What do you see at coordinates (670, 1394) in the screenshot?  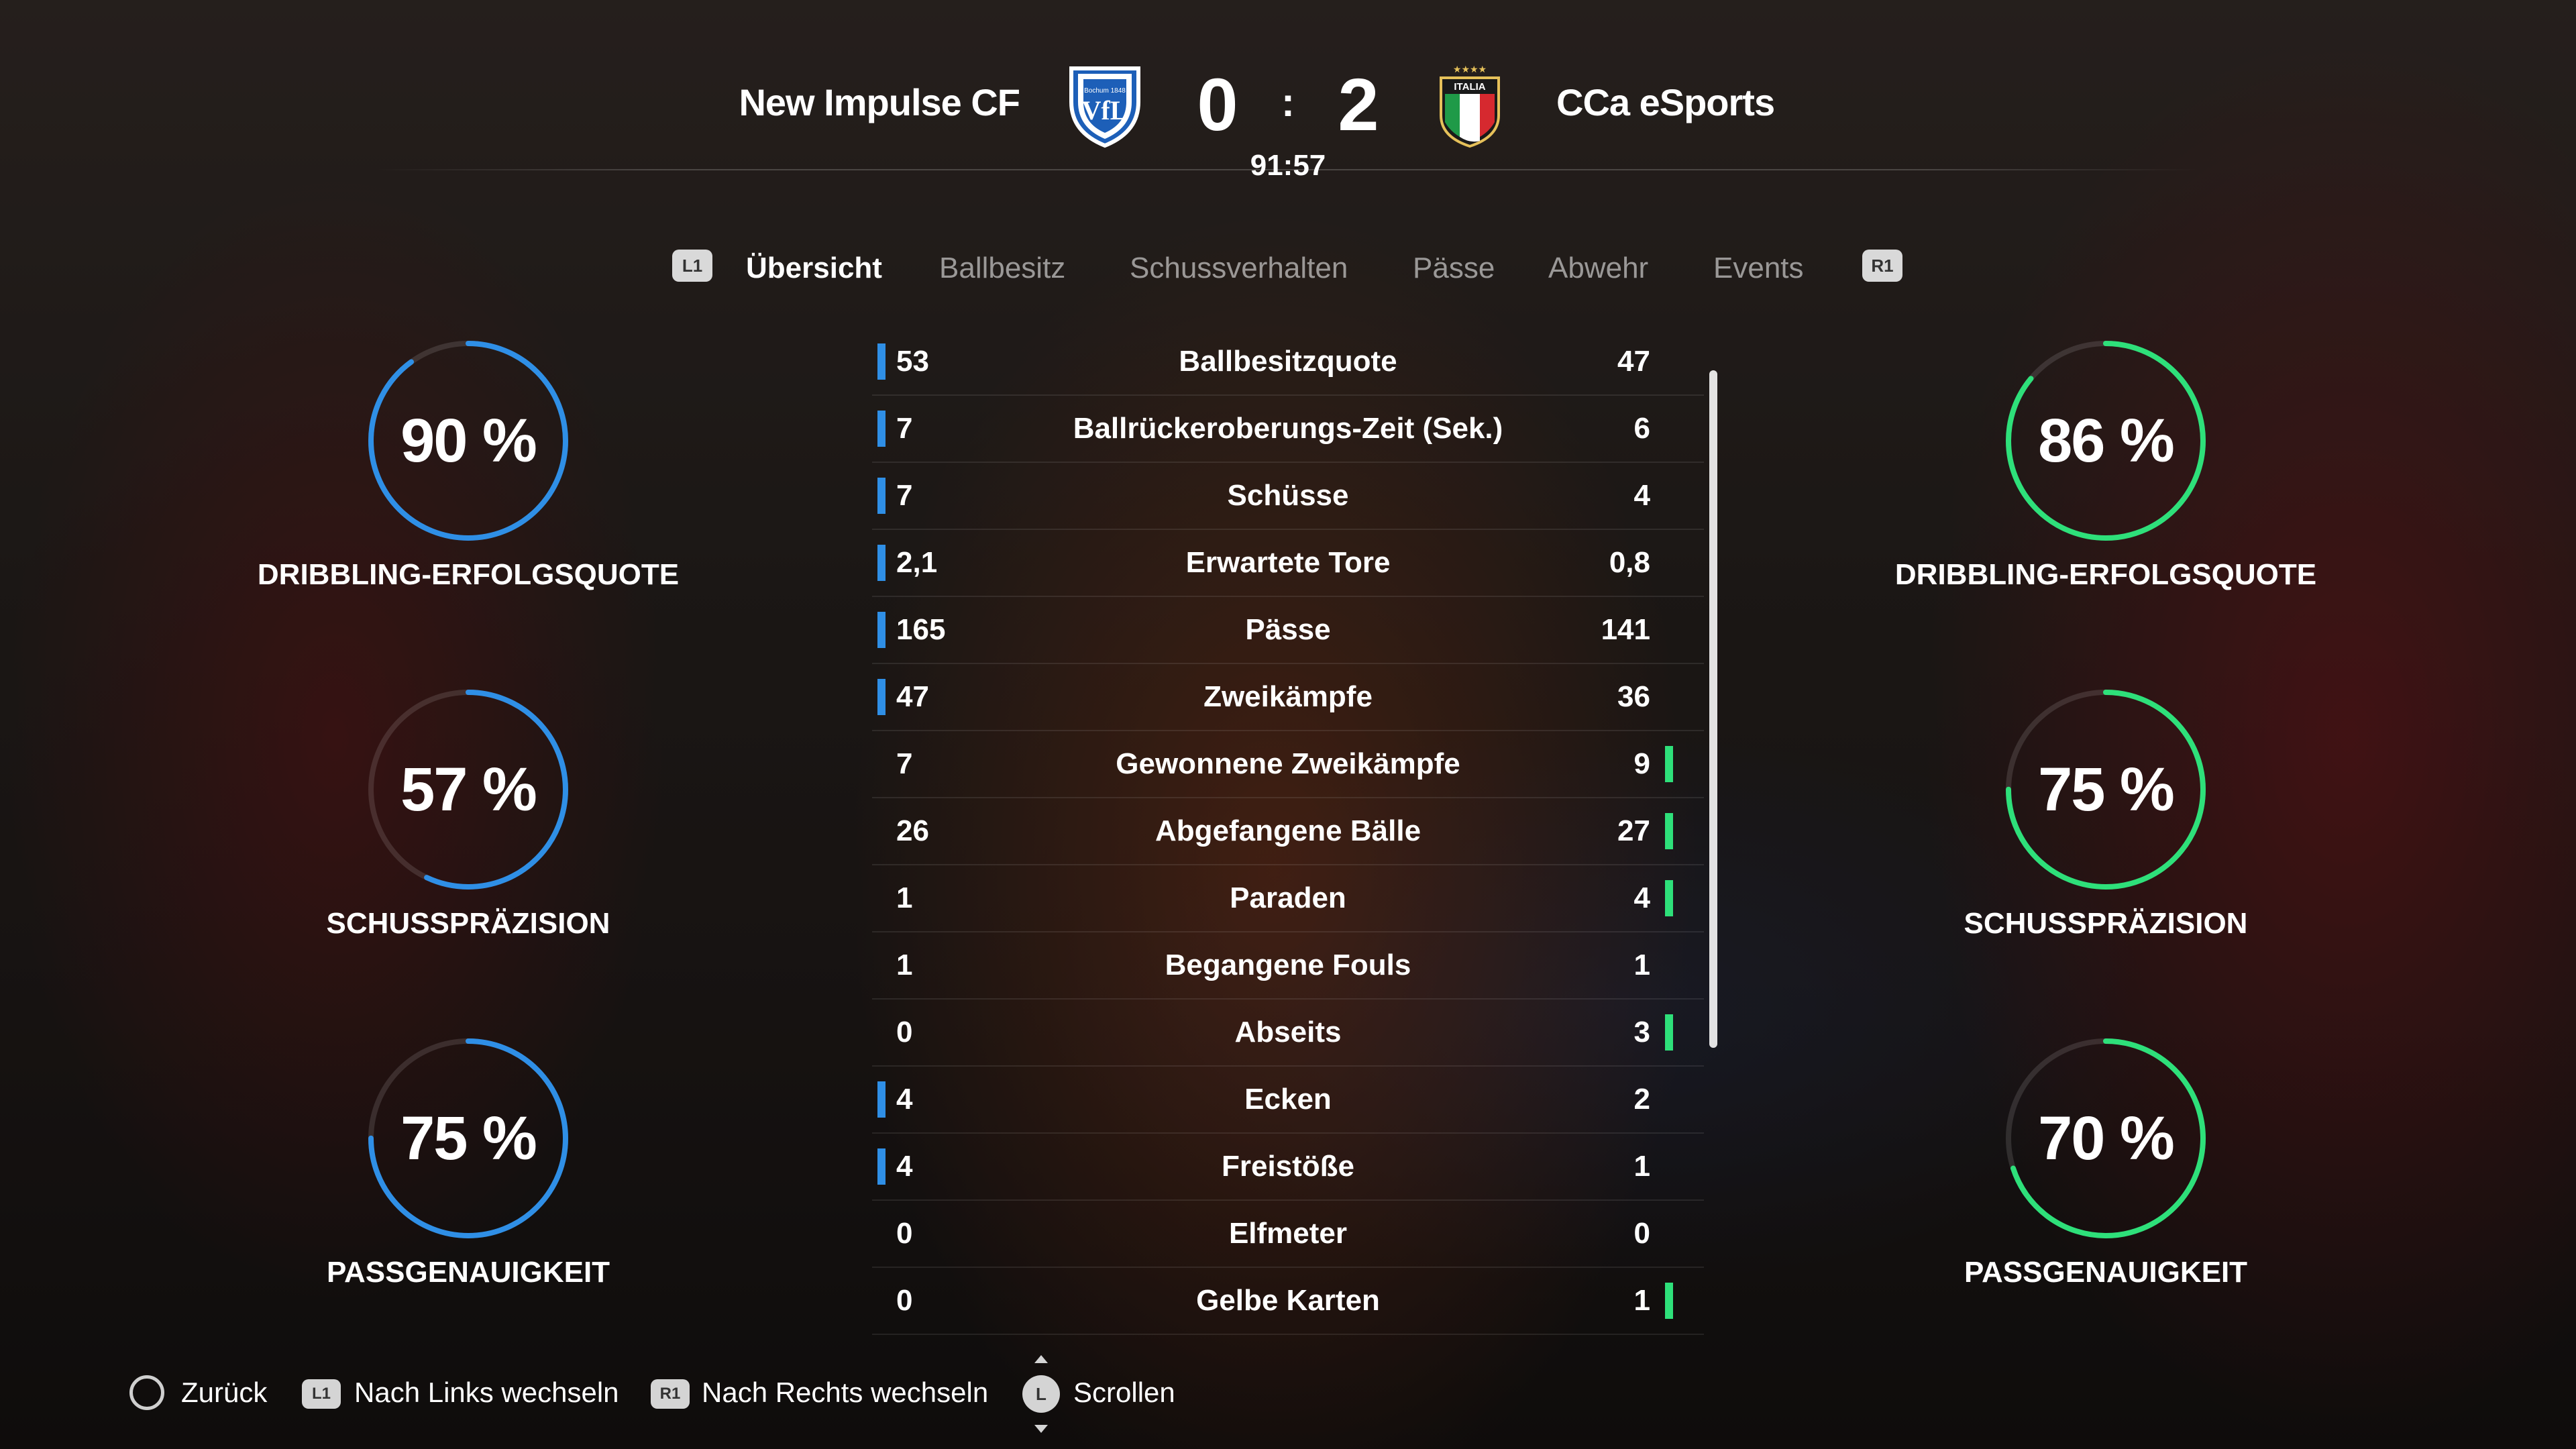 I see `r1-button-icon: R1` at bounding box center [670, 1394].